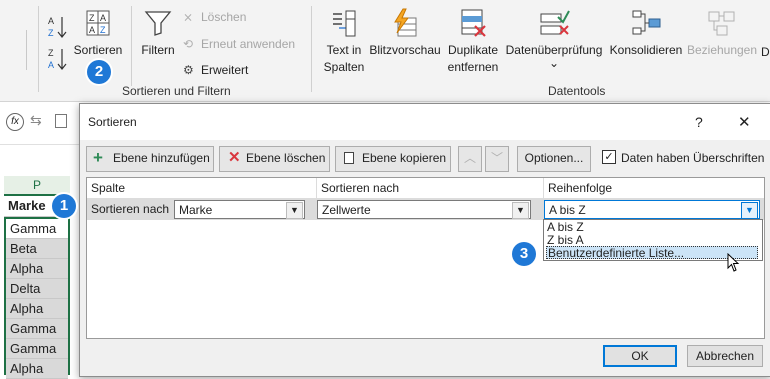 Image resolution: width=770 pixels, height=379 pixels. I want to click on column-header-order: Reihenfolge, so click(580, 188).